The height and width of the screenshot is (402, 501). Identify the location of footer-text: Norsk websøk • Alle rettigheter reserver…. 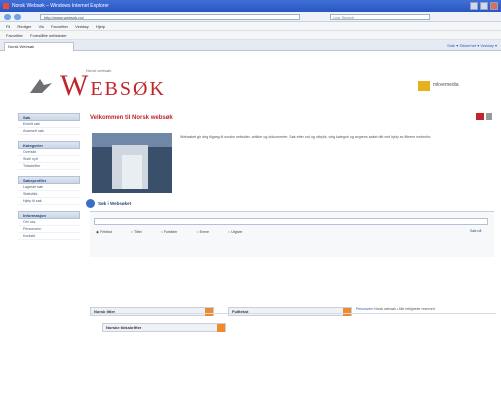
(404, 309).